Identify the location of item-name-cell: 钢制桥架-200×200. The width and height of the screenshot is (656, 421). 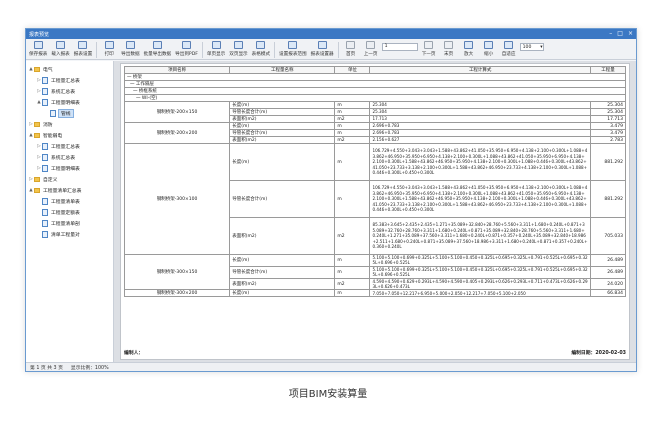
(177, 133).